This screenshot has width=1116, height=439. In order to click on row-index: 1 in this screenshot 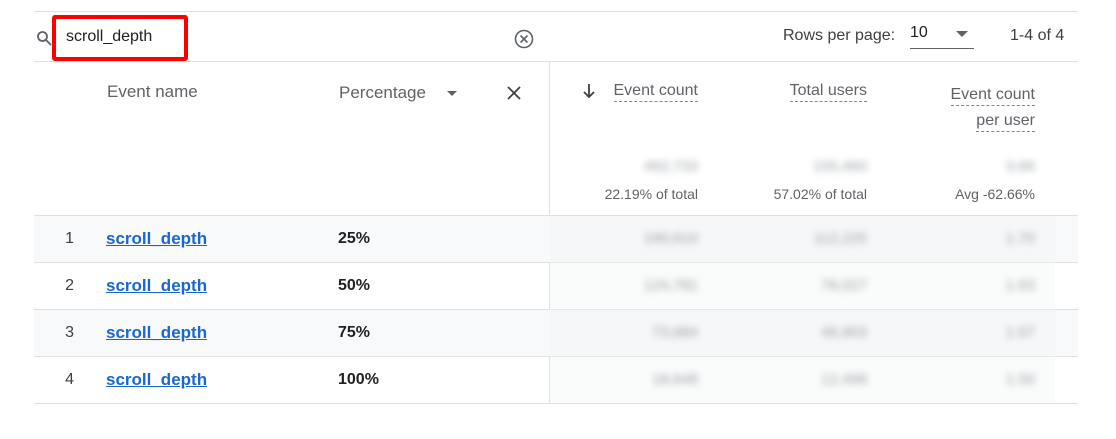, I will do `click(69, 238)`.